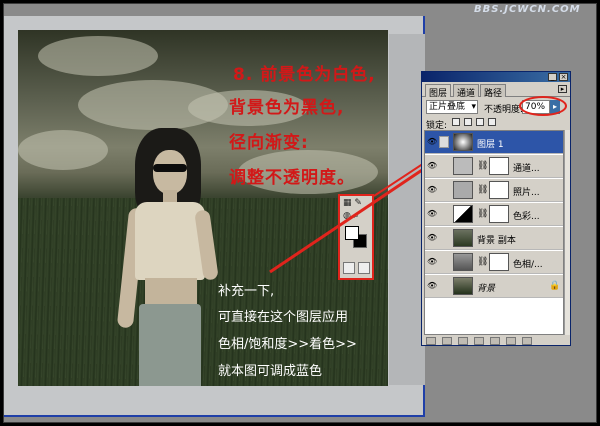 Image resolution: width=600 pixels, height=426 pixels. What do you see at coordinates (283, 317) in the screenshot?
I see `note-line-2: 可直接在这个图层应用` at bounding box center [283, 317].